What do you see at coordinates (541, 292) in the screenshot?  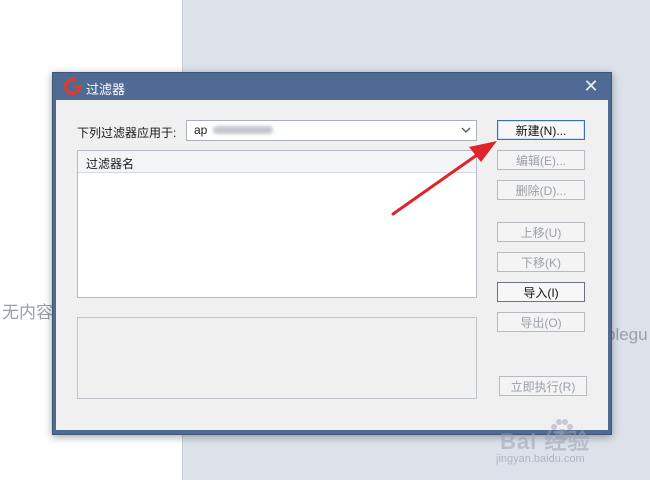 I see `import-button: 导入(I)` at bounding box center [541, 292].